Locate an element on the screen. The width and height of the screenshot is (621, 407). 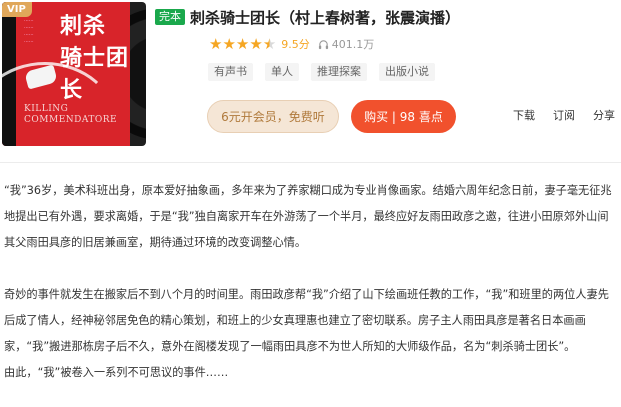
rating-score: 9.5分 is located at coordinates (295, 44).